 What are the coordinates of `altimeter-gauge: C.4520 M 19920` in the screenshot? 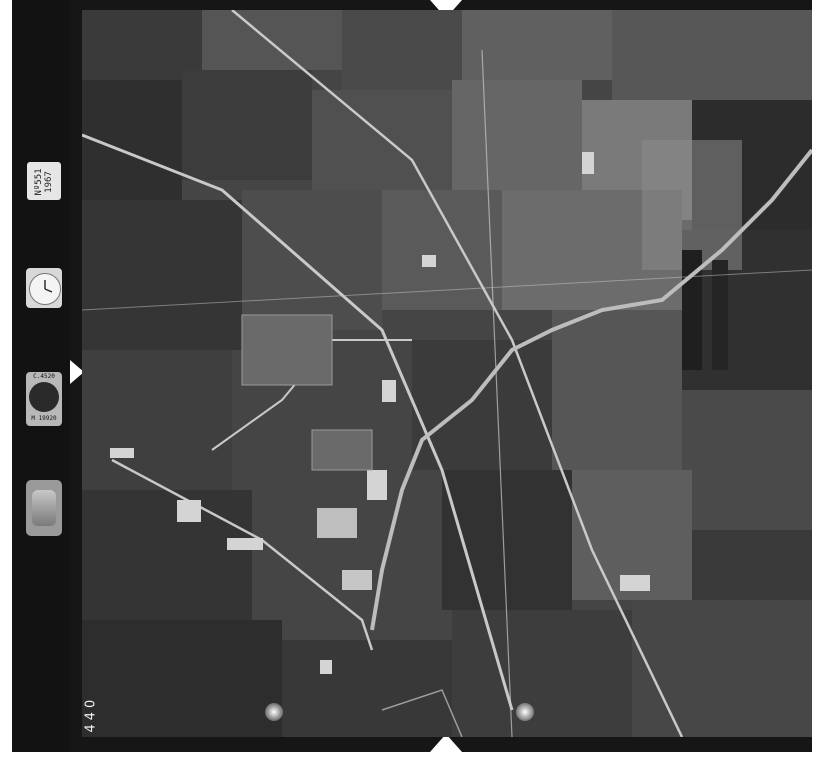 It's located at (44, 399).